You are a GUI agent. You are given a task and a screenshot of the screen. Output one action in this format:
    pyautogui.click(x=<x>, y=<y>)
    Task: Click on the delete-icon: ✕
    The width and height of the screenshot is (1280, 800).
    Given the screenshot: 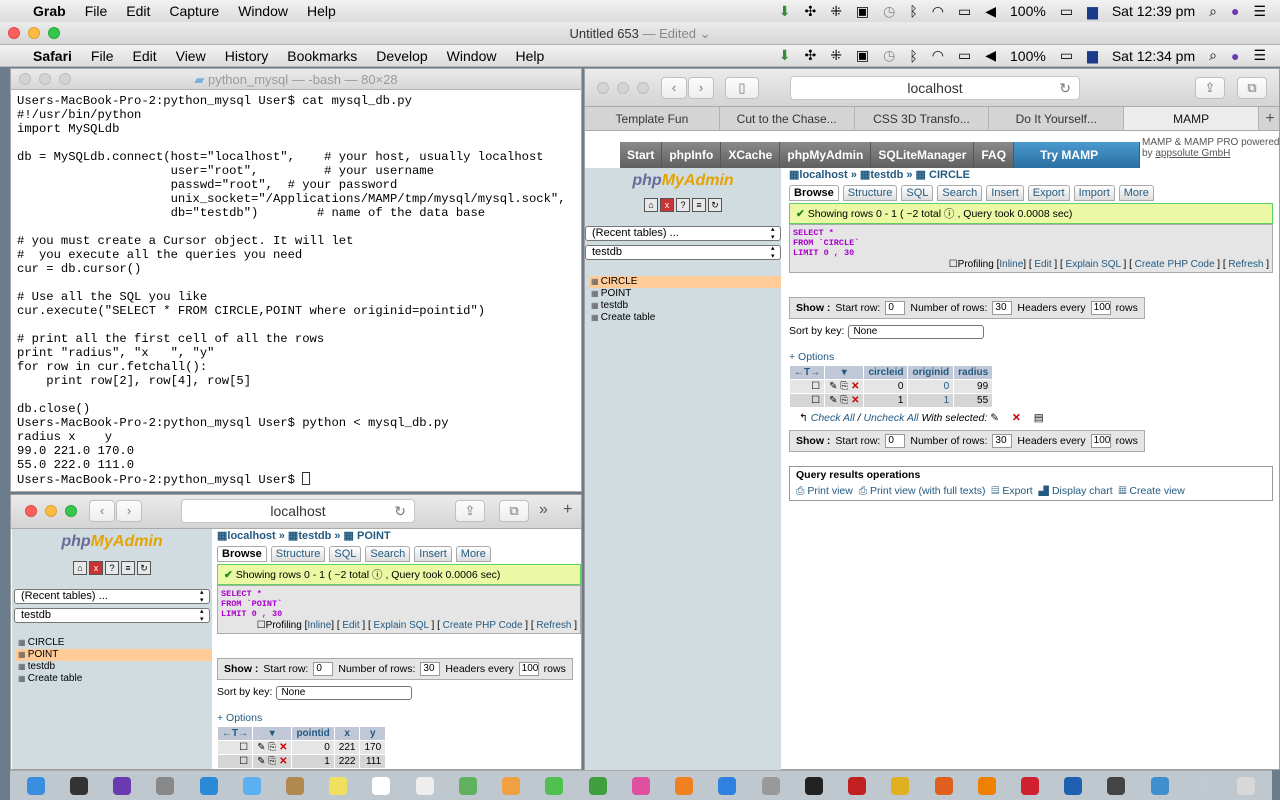 What is the action you would take?
    pyautogui.click(x=1016, y=418)
    